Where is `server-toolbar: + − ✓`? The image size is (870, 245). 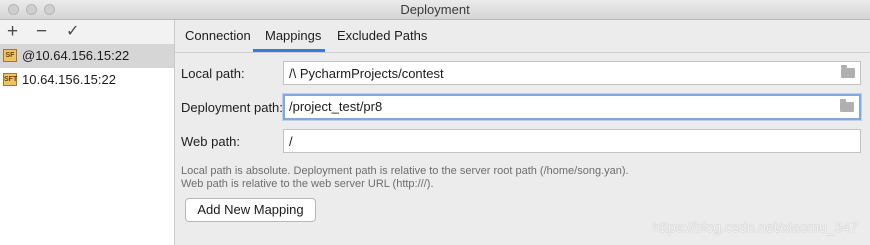
server-toolbar: + − ✓ is located at coordinates (87, 32).